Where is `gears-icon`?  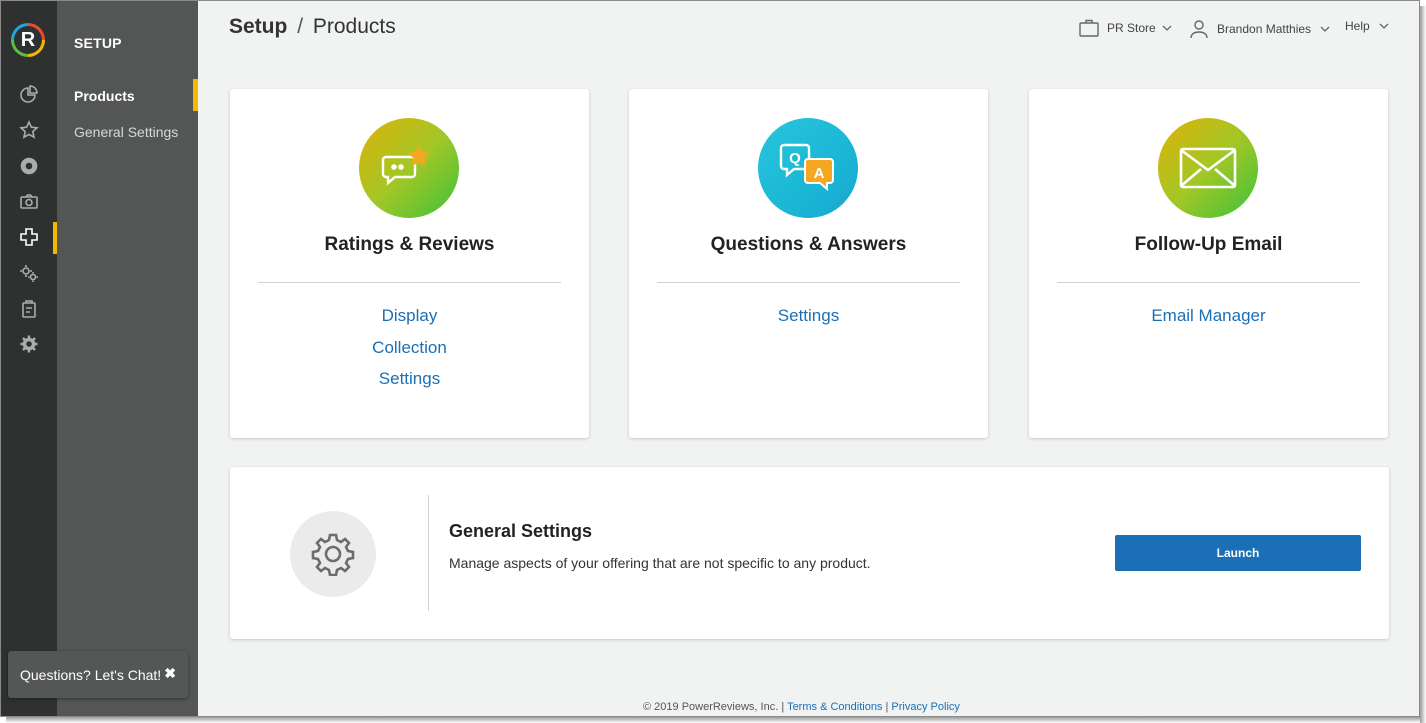
gears-icon is located at coordinates (29, 273).